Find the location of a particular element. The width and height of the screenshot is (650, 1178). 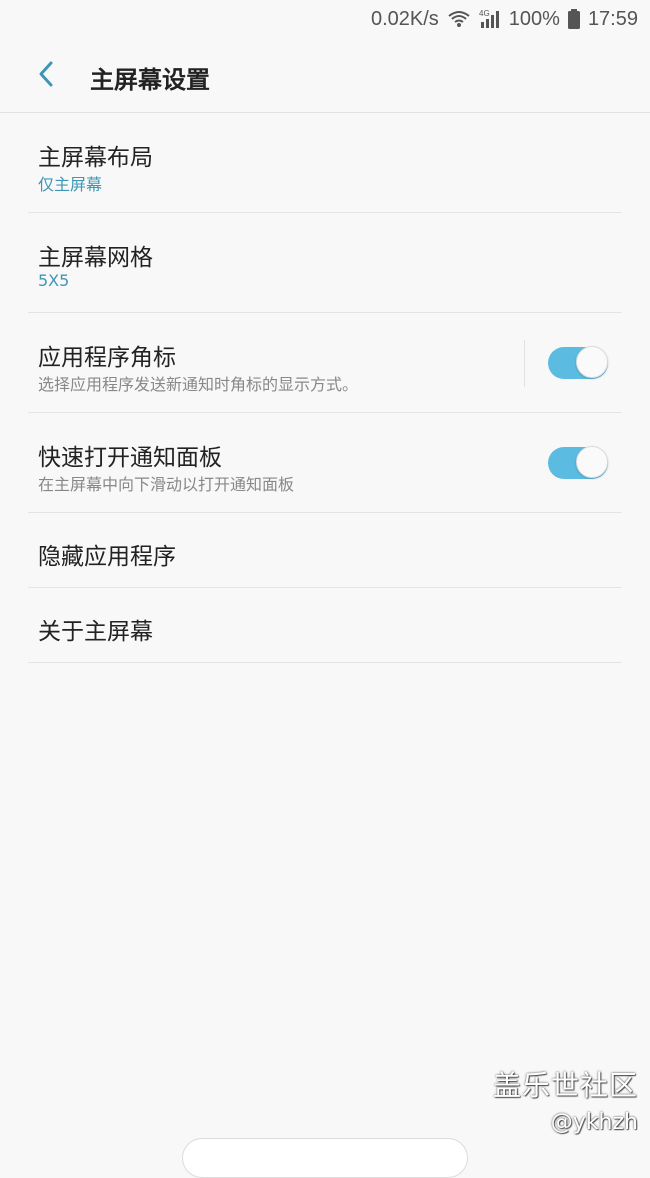

app-icon-badges-toggle is located at coordinates (578, 362).